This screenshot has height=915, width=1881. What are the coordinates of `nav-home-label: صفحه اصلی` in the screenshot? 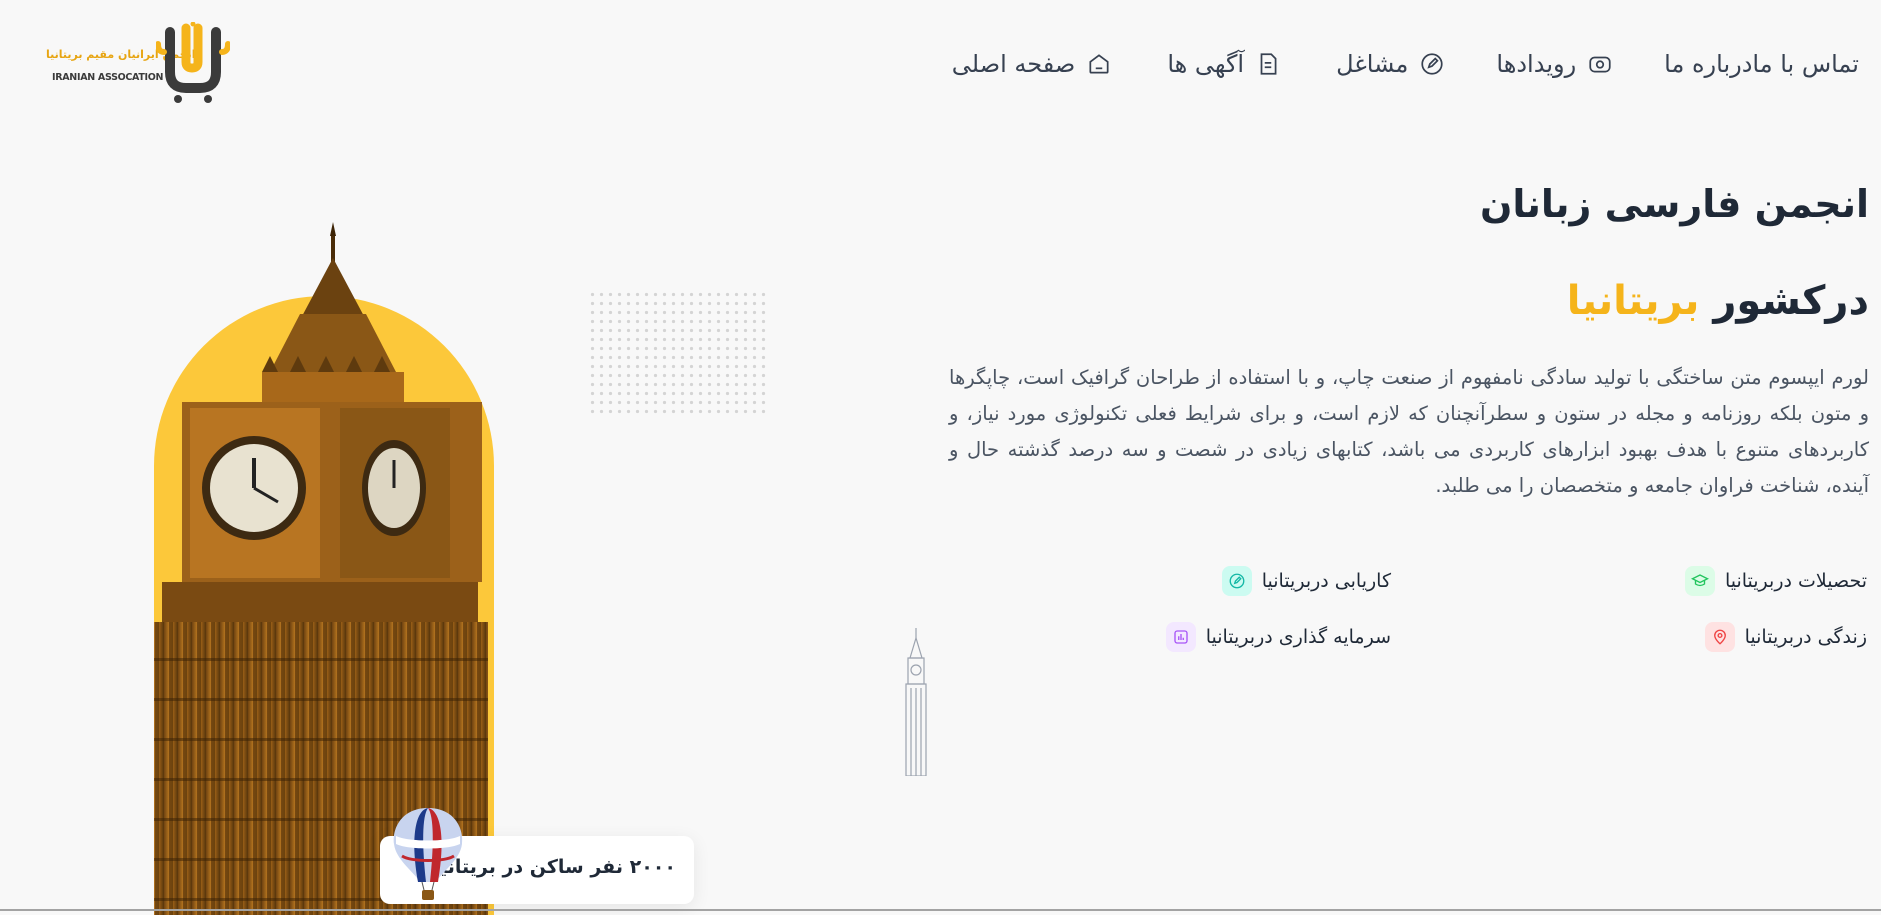 It's located at (1013, 64).